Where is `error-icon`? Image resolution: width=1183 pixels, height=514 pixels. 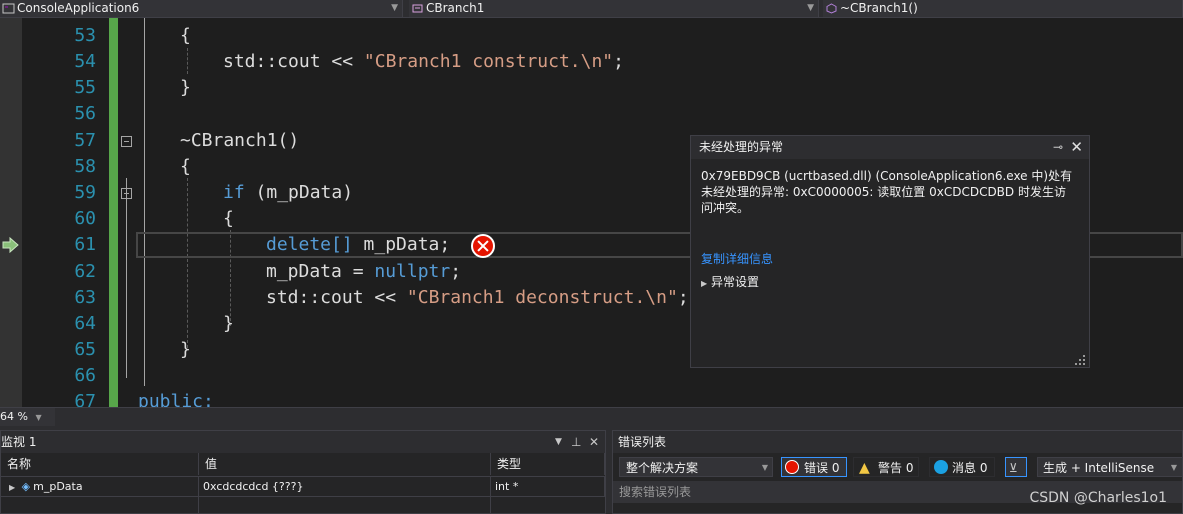
error-icon is located at coordinates (792, 467).